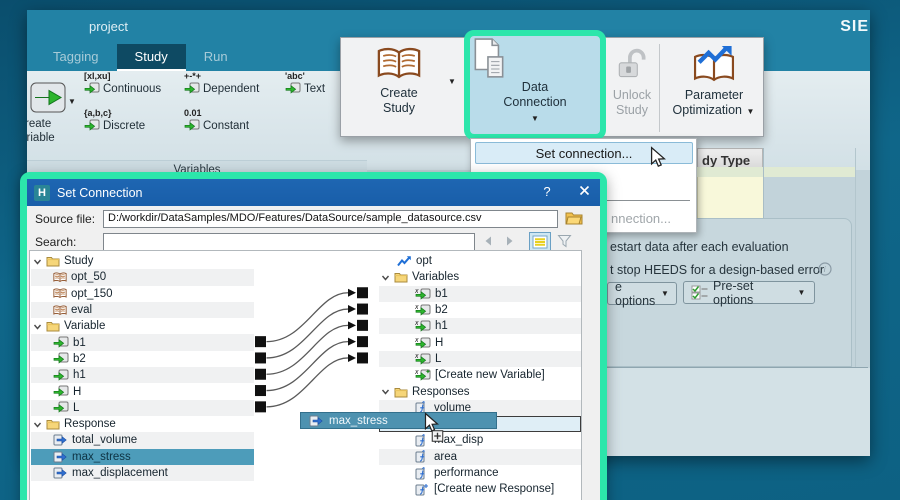 Image resolution: width=900 pixels, height=500 pixels. Describe the element at coordinates (142, 342) in the screenshot. I see `tree-row-b1: b1` at that location.